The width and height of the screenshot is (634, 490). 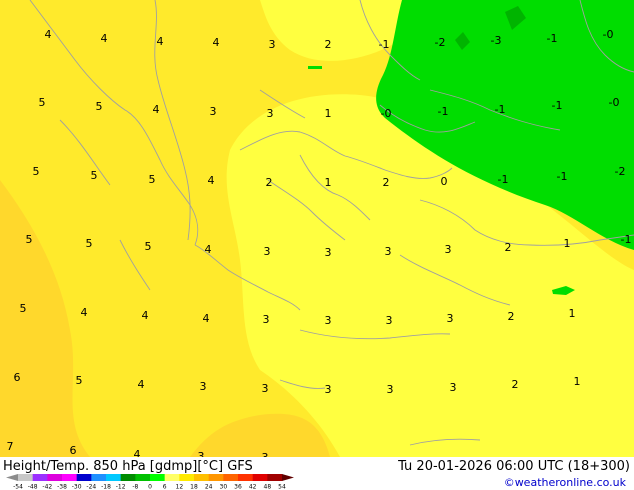 I want to click on legend-tick-label: -48, so click(x=33, y=487).